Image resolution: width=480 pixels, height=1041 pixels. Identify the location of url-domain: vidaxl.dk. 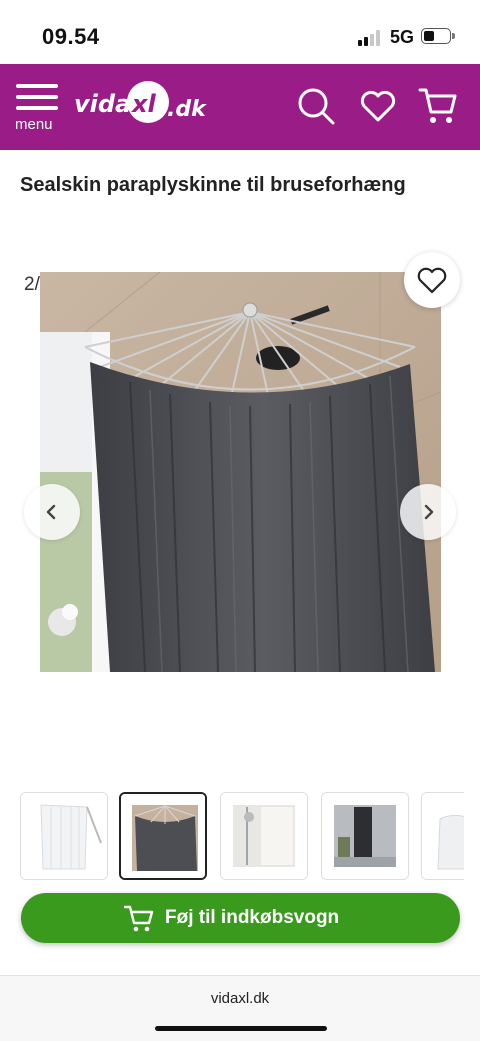
(240, 998).